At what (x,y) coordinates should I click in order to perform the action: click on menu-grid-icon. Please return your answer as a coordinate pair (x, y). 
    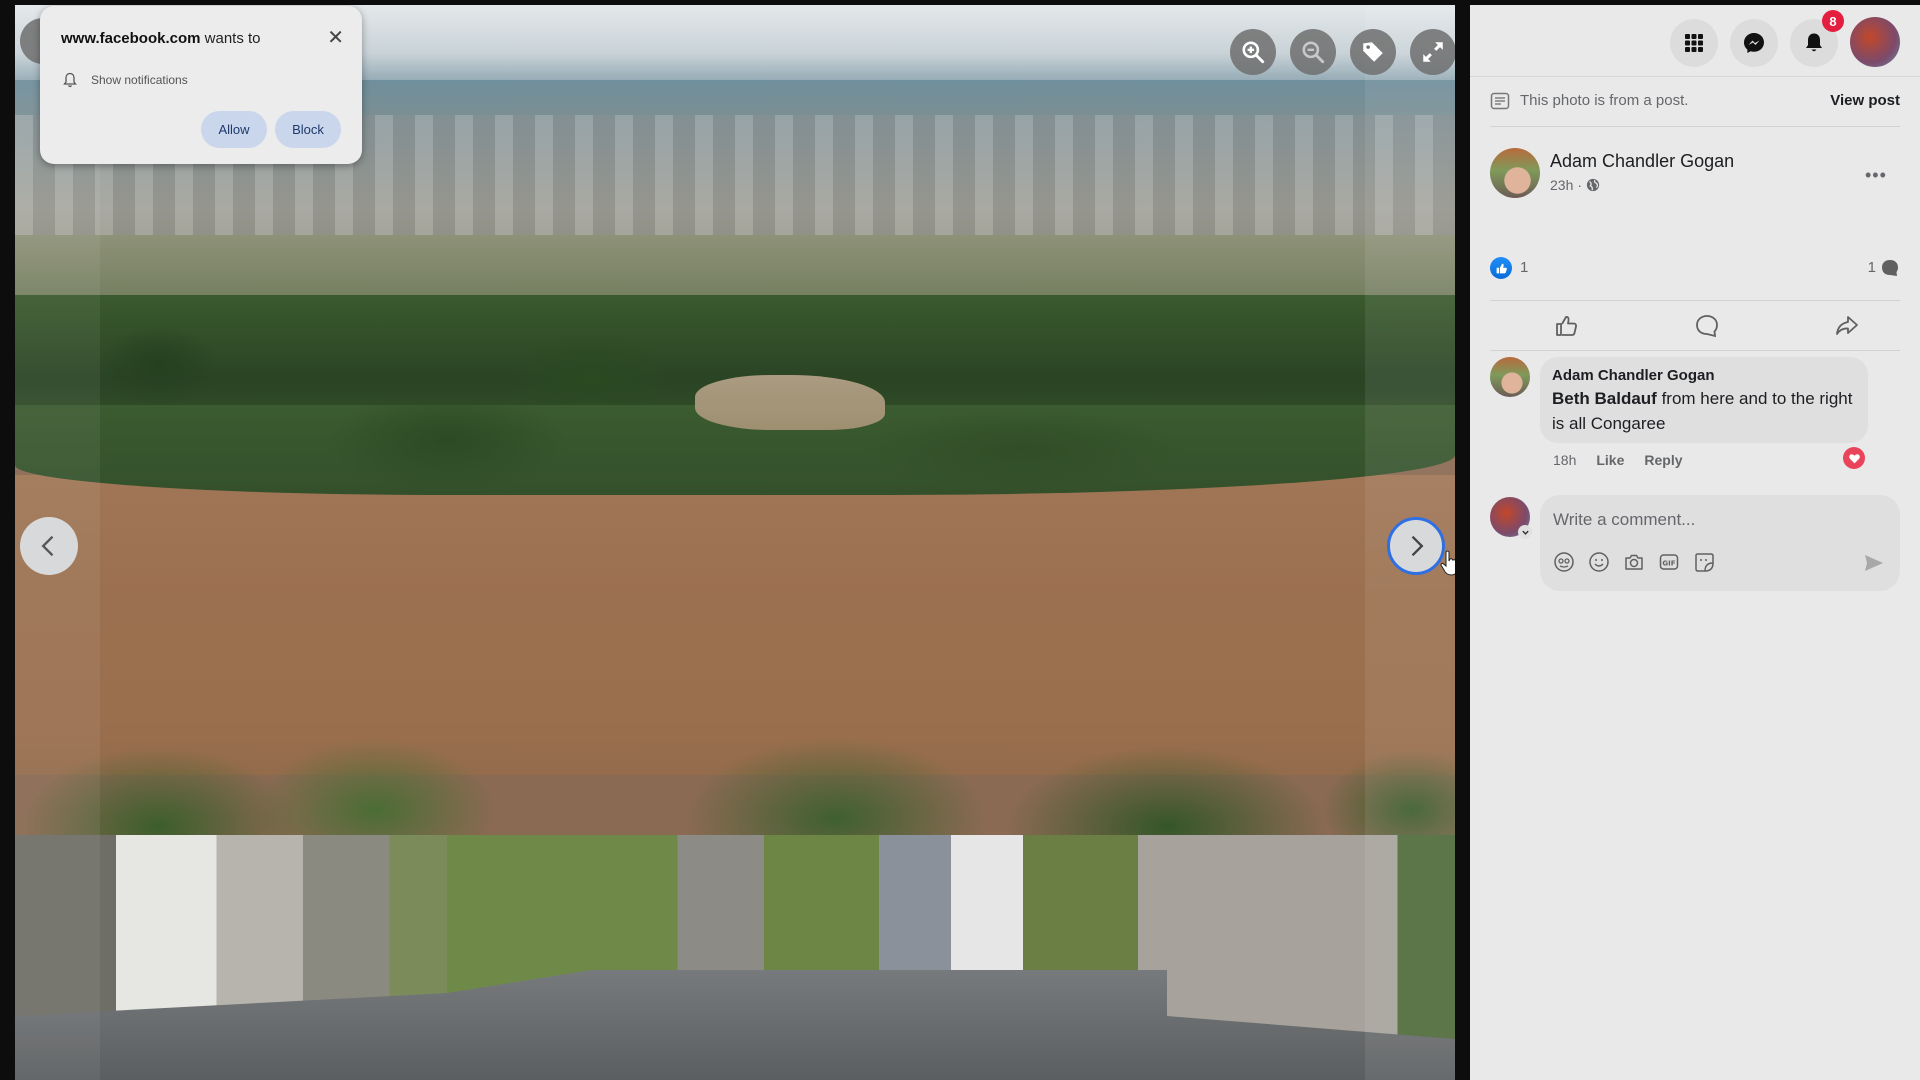
    Looking at the image, I should click on (1694, 43).